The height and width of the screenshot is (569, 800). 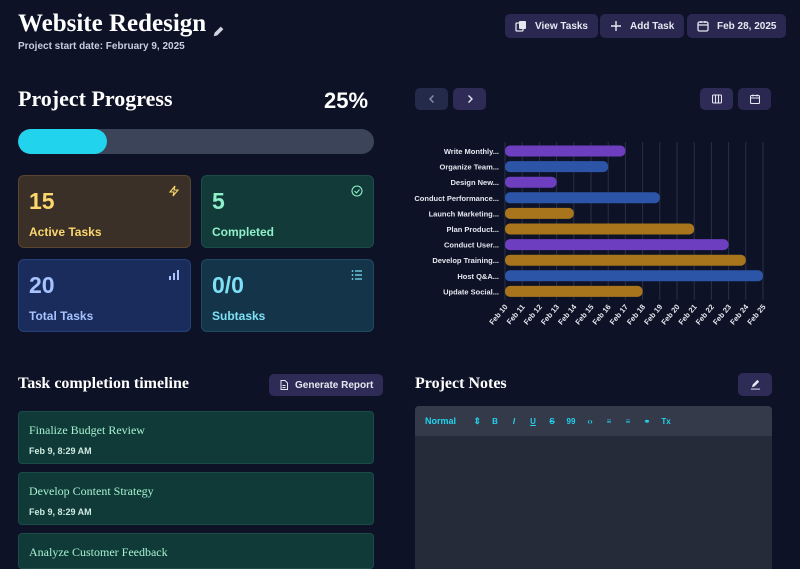 What do you see at coordinates (101, 46) in the screenshot?
I see `project-start-date: Project start date: February 9, 2025` at bounding box center [101, 46].